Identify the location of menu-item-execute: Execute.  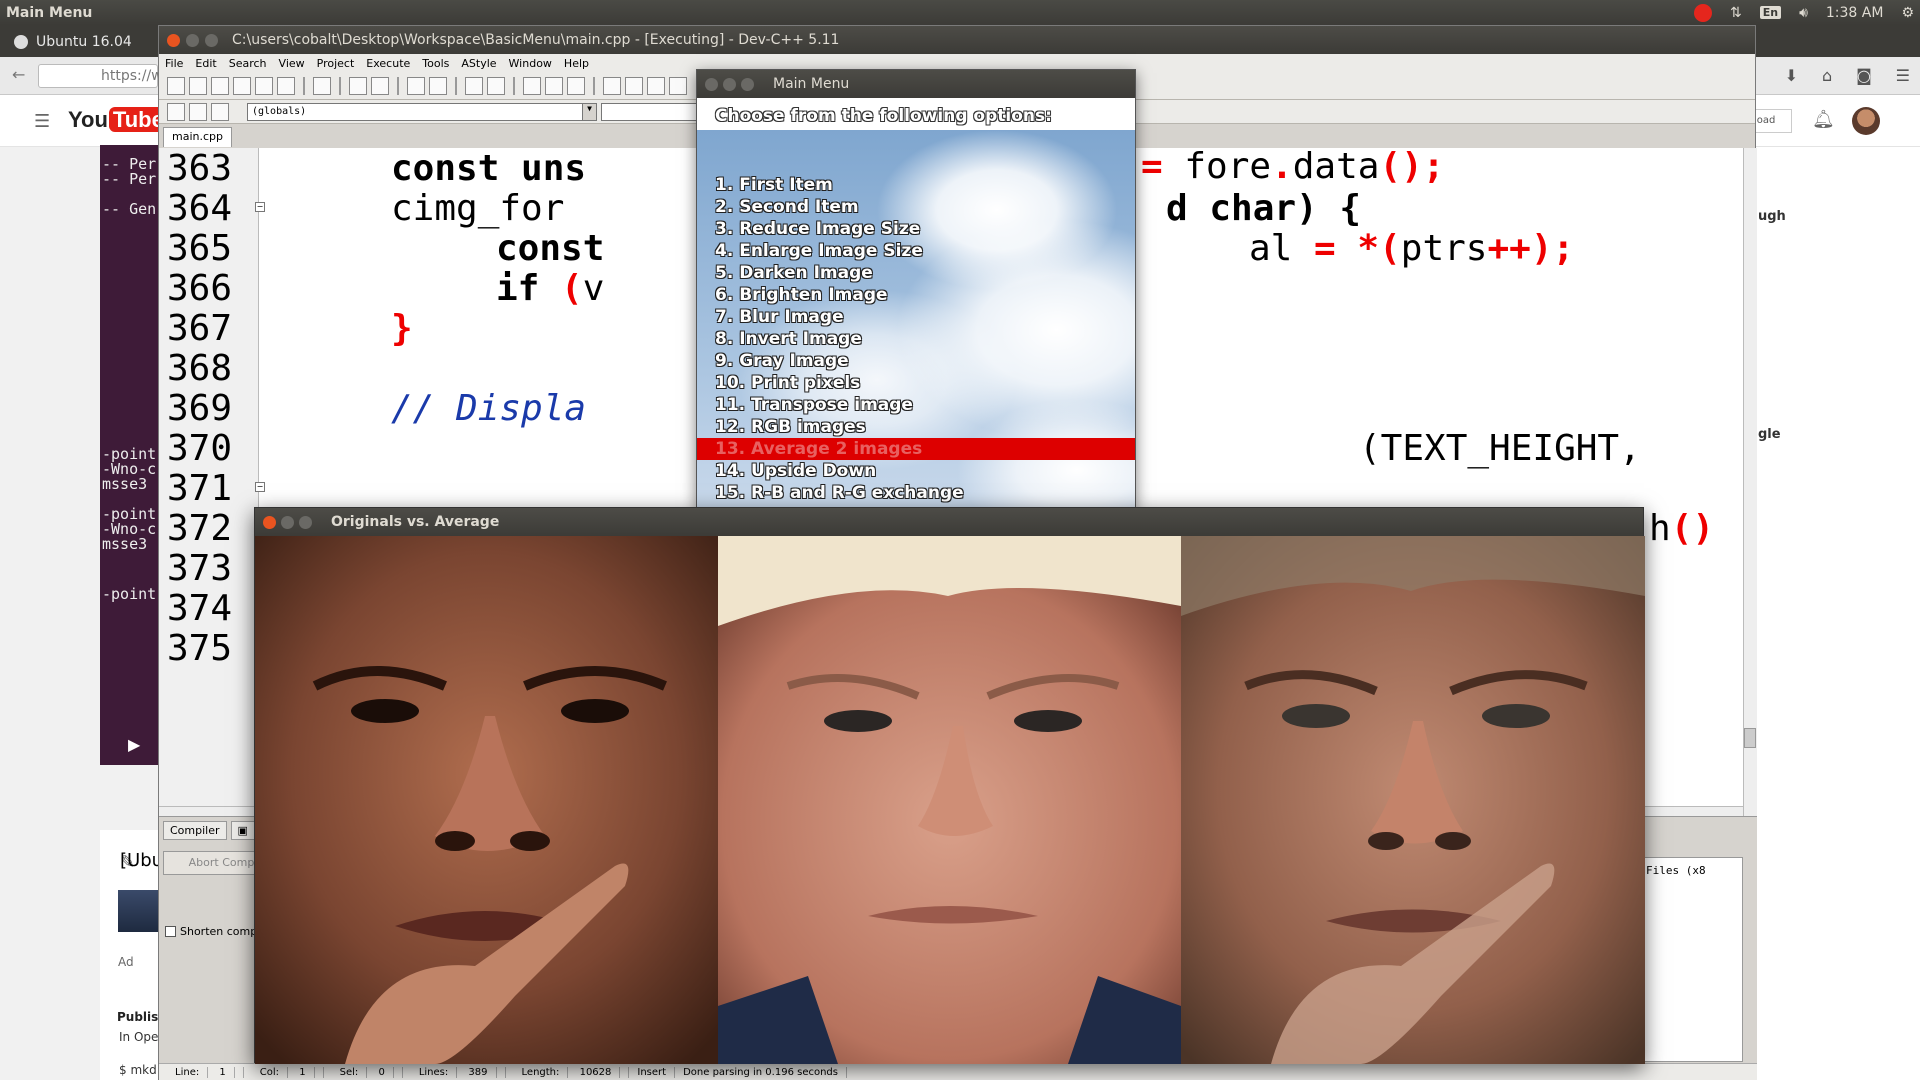
(388, 63).